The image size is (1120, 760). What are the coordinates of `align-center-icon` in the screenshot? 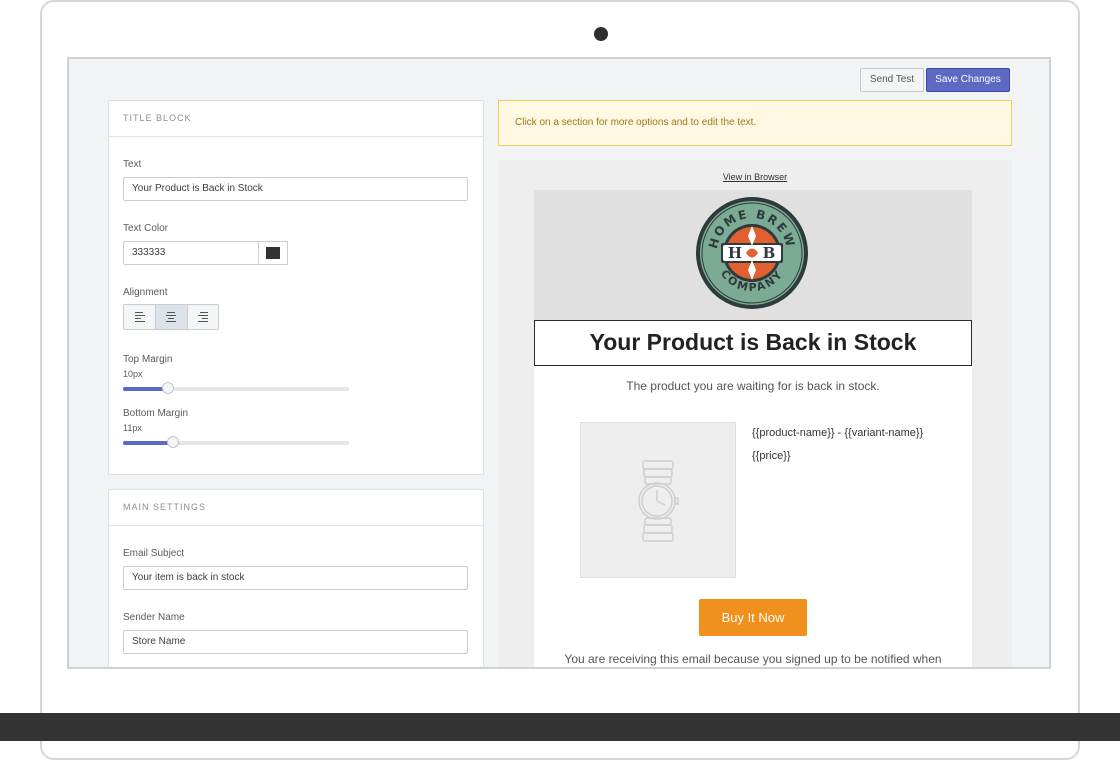 It's located at (171, 317).